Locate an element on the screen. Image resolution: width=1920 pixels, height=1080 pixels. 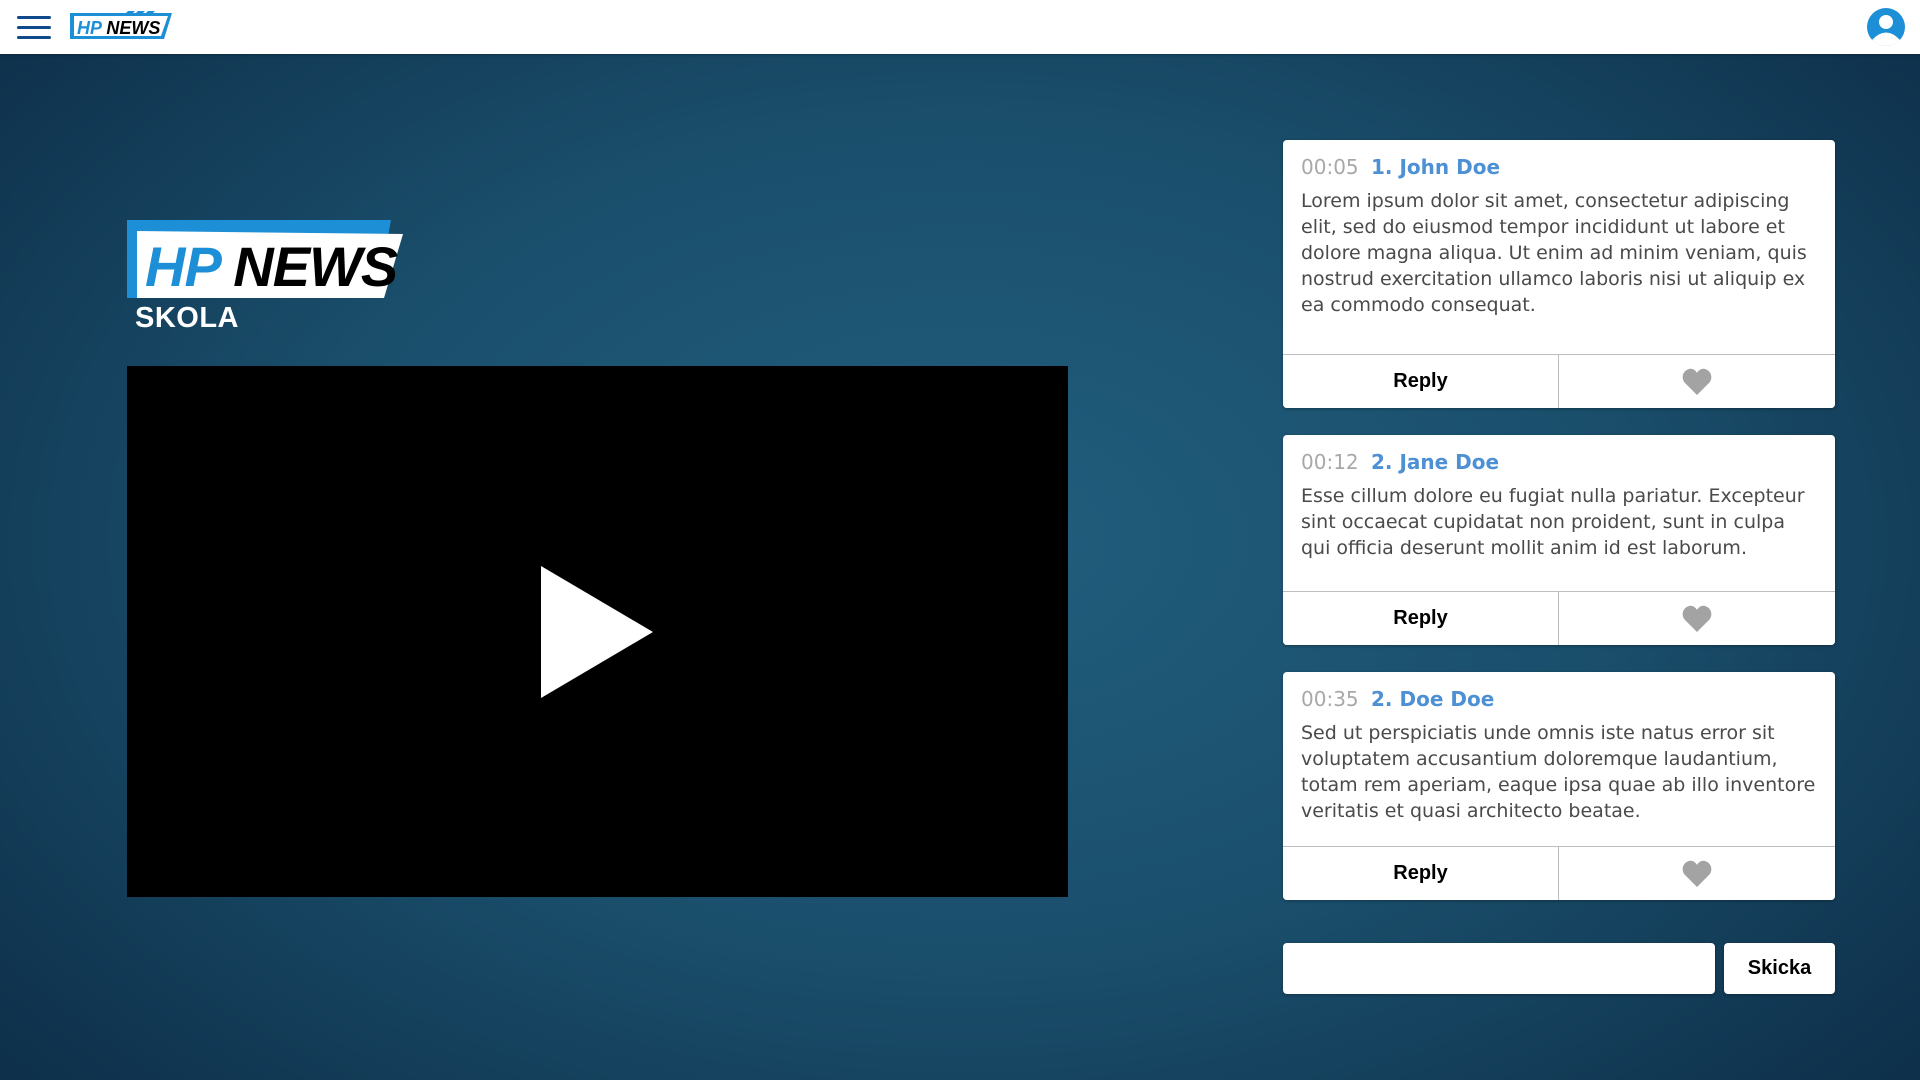
comment-timestamp: 00:05 is located at coordinates (1330, 167).